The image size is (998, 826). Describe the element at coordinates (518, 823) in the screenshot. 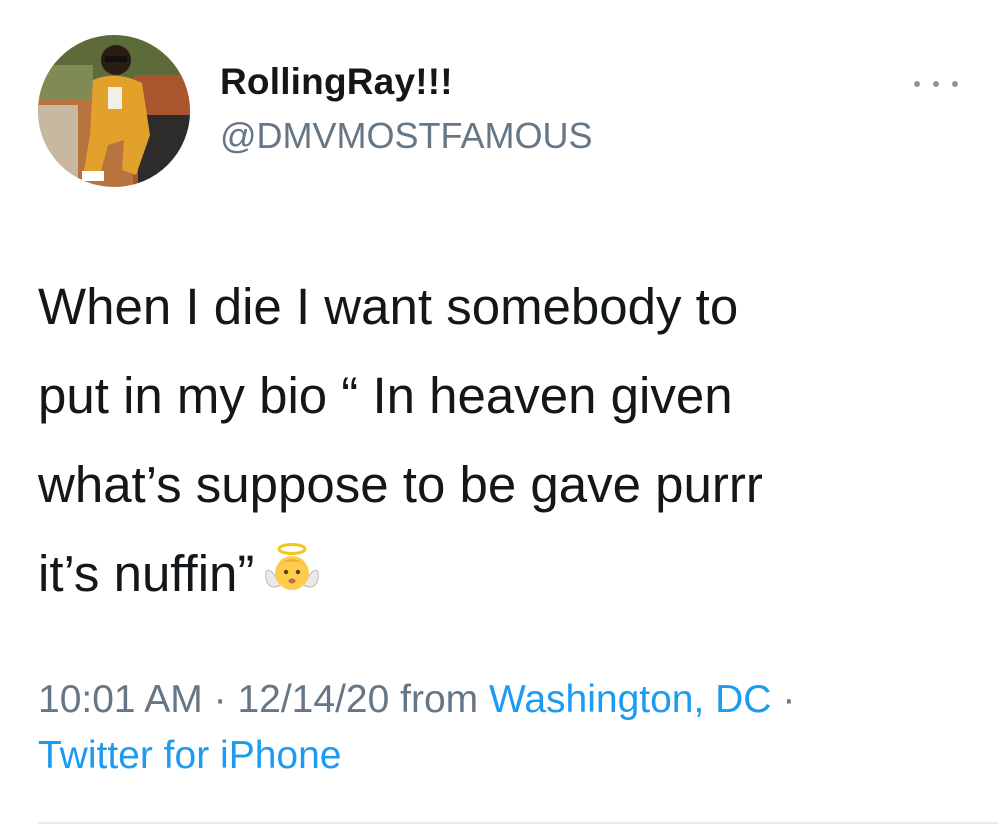

I see `divider` at that location.